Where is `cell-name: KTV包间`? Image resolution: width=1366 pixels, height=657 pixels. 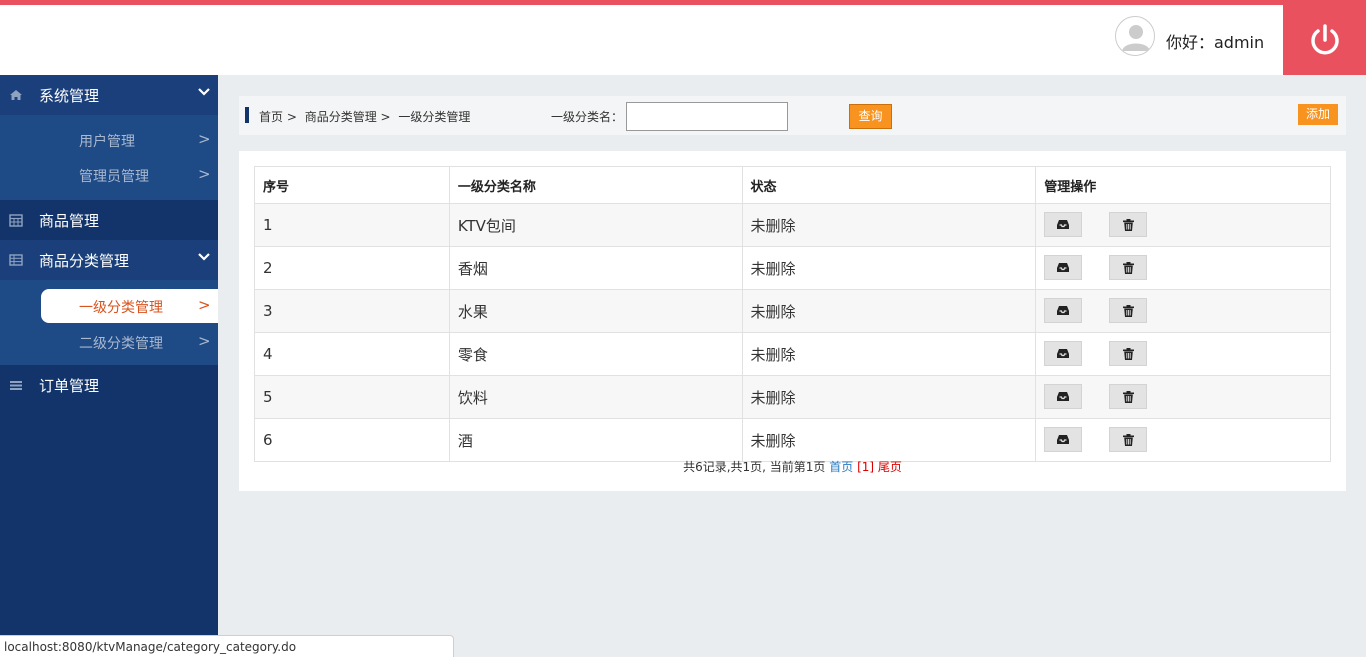
cell-name: KTV包间 is located at coordinates (595, 225).